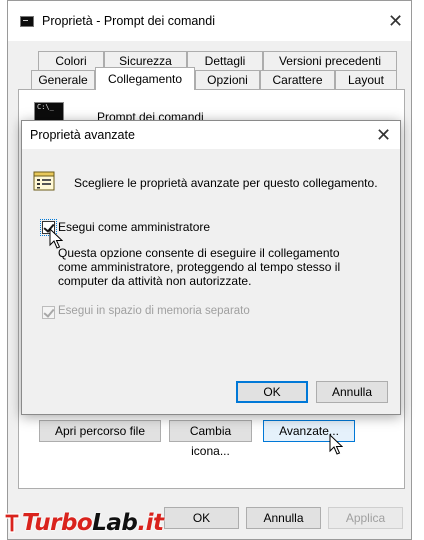 The image size is (424, 540). Describe the element at coordinates (154, 311) in the screenshot. I see `separate-memory-label: Esegui in spazio di memoria separato` at that location.